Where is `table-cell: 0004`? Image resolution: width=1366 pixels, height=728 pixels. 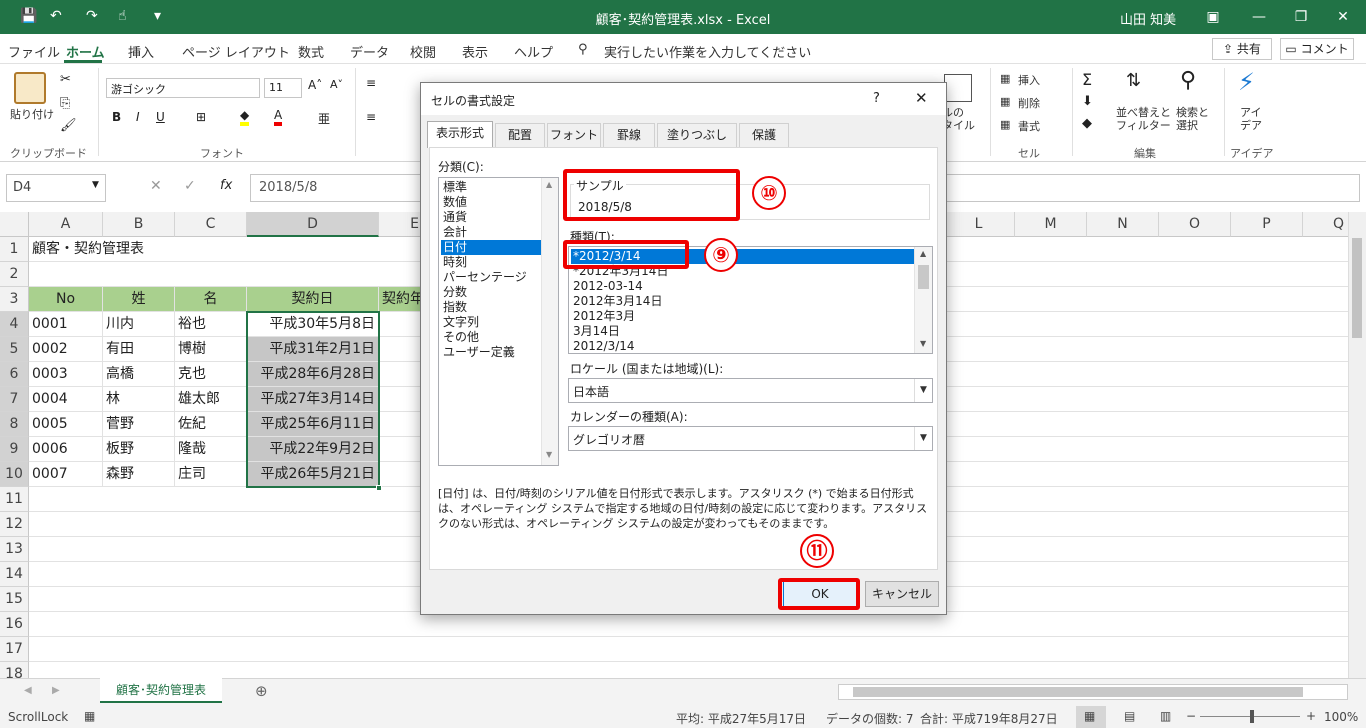
table-cell: 0004 is located at coordinates (66, 399).